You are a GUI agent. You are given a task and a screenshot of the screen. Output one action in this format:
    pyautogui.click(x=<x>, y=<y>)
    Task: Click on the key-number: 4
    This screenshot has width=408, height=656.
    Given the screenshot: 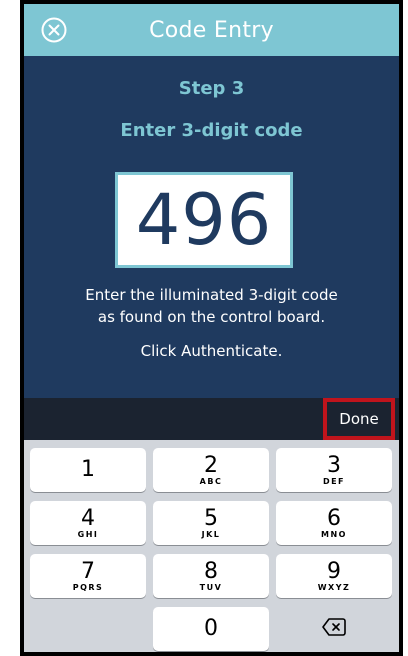 What is the action you would take?
    pyautogui.click(x=88, y=518)
    